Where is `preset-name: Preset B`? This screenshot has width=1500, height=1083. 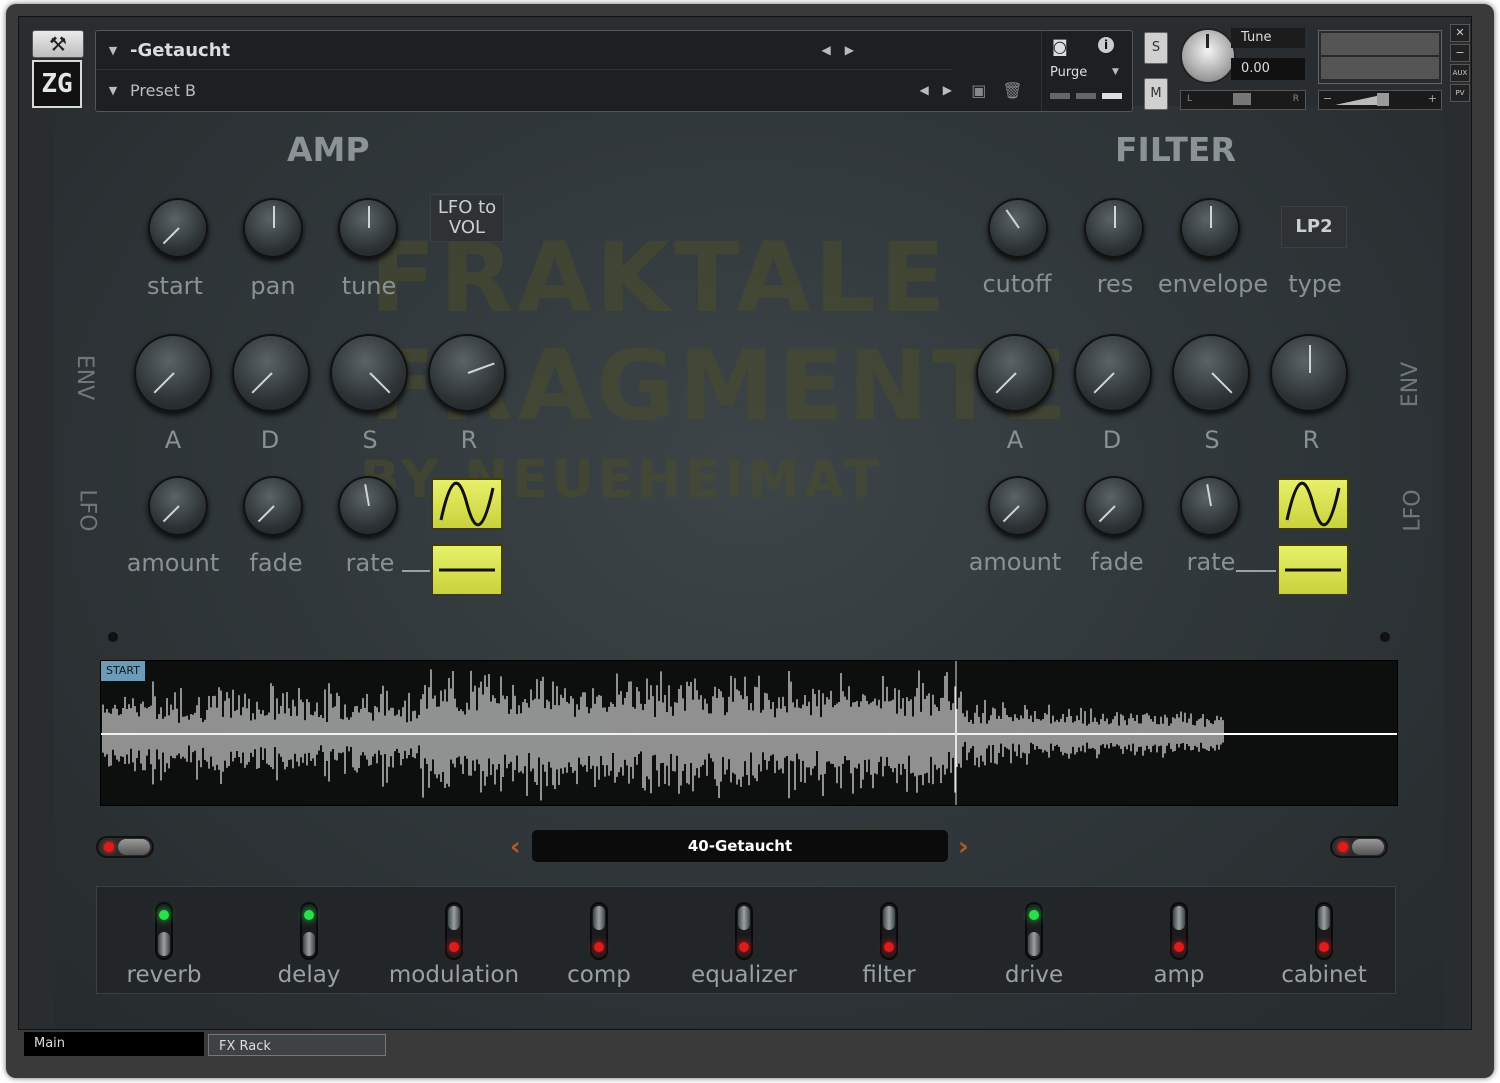 preset-name: Preset B is located at coordinates (163, 90).